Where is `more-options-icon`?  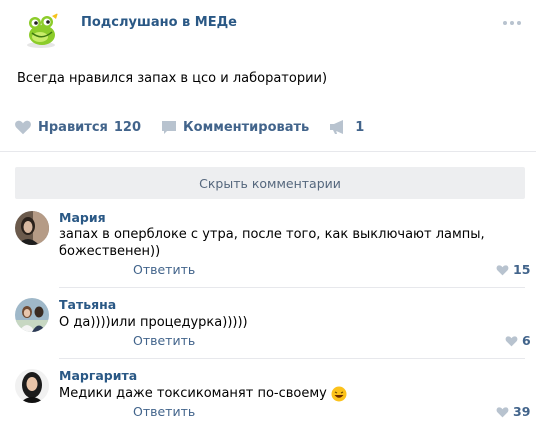
more-options-icon is located at coordinates (512, 23).